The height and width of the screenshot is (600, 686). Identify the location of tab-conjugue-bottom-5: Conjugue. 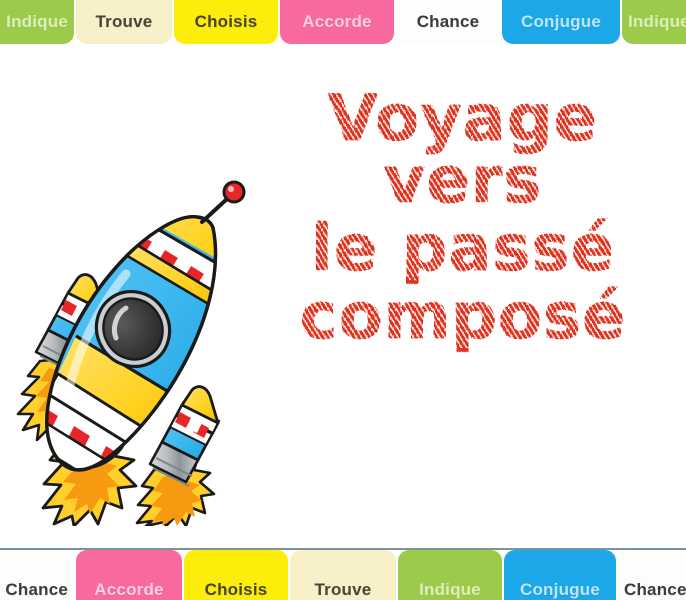
(560, 575).